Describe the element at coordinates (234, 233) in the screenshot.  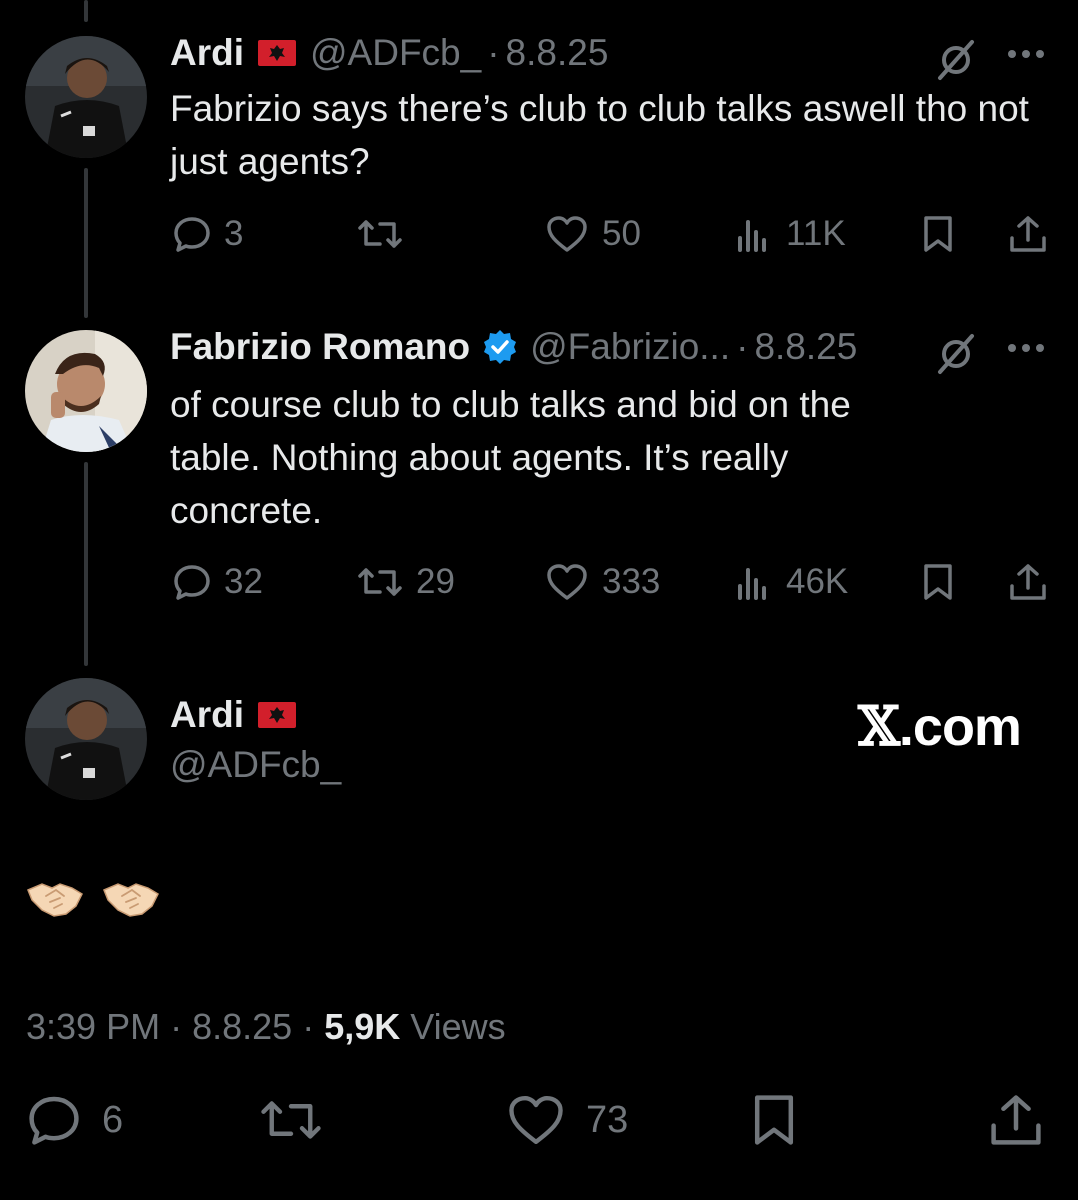
I see `reply-count: 3` at that location.